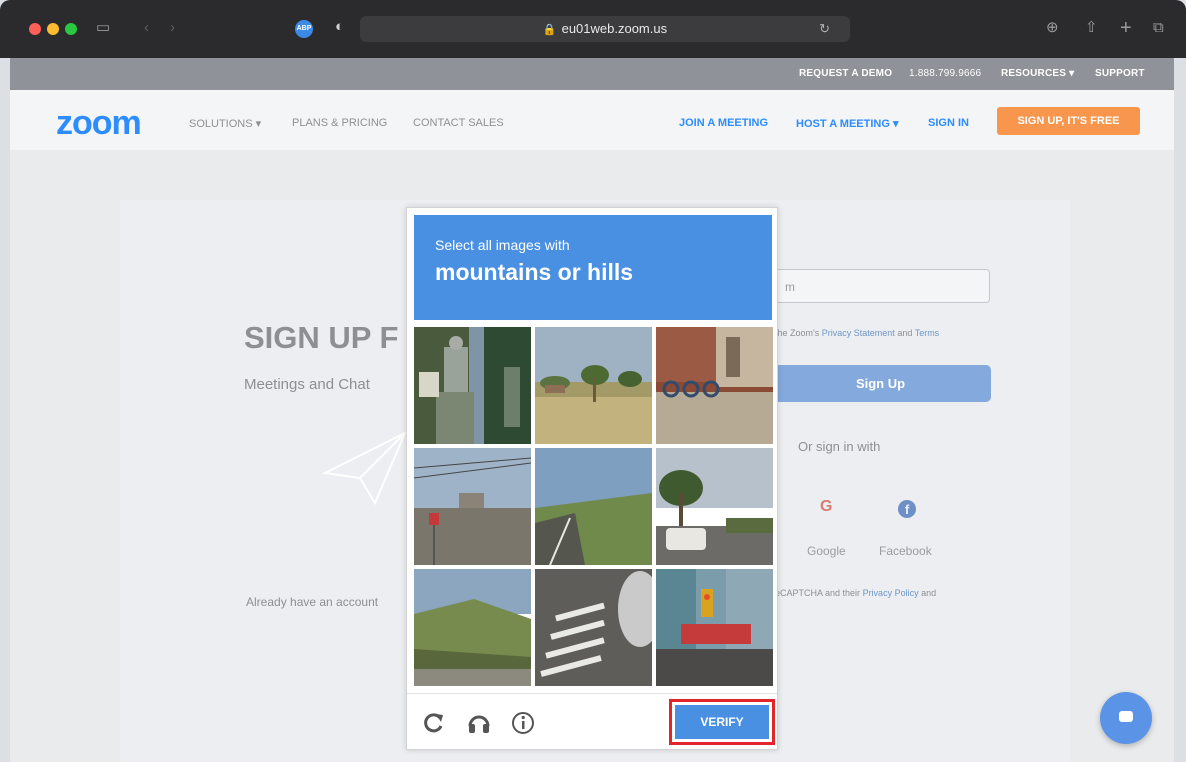 The width and height of the screenshot is (1186, 762). I want to click on recaptcha-prefix: eCAPTCHA and their, so click(818, 593).